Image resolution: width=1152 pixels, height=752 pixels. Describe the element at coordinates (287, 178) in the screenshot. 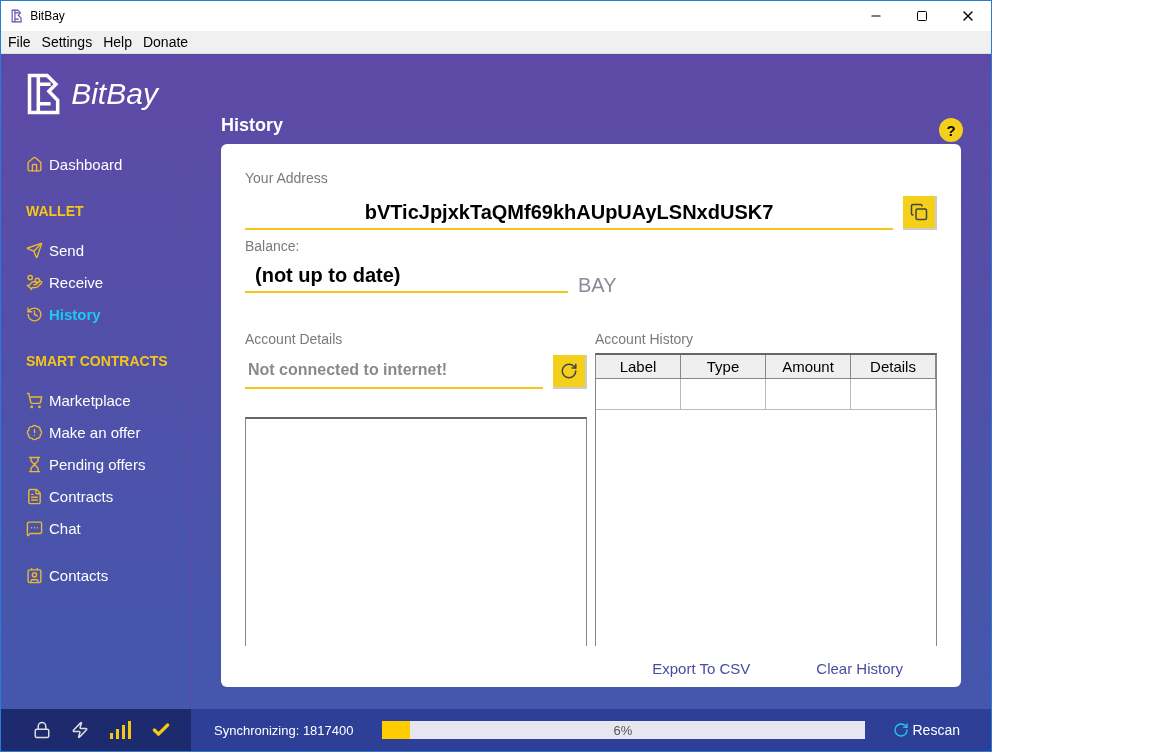

I see `field-label: Your Address` at that location.